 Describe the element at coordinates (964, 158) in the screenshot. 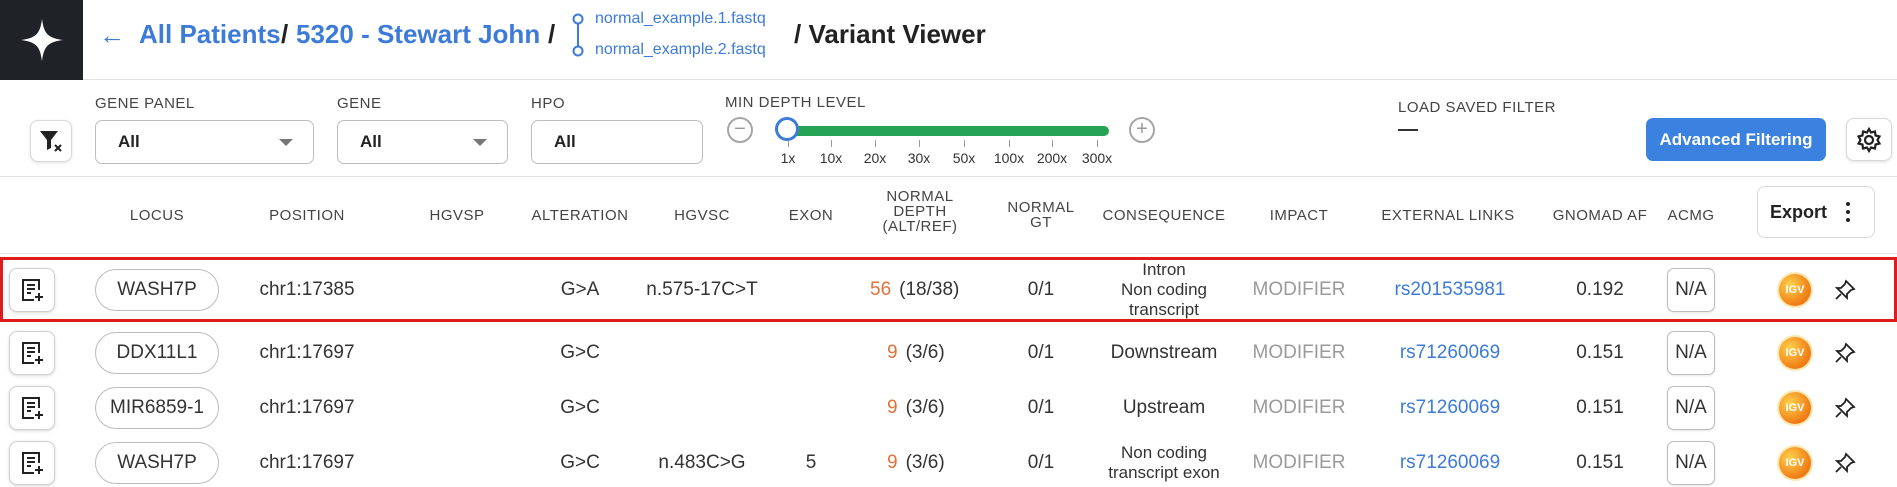

I see `slider-tick-label: 50x` at that location.